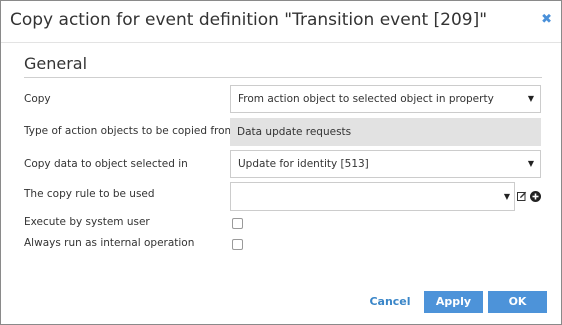 This screenshot has width=562, height=325. Describe the element at coordinates (37, 99) in the screenshot. I see `copy-label: Copy` at that location.